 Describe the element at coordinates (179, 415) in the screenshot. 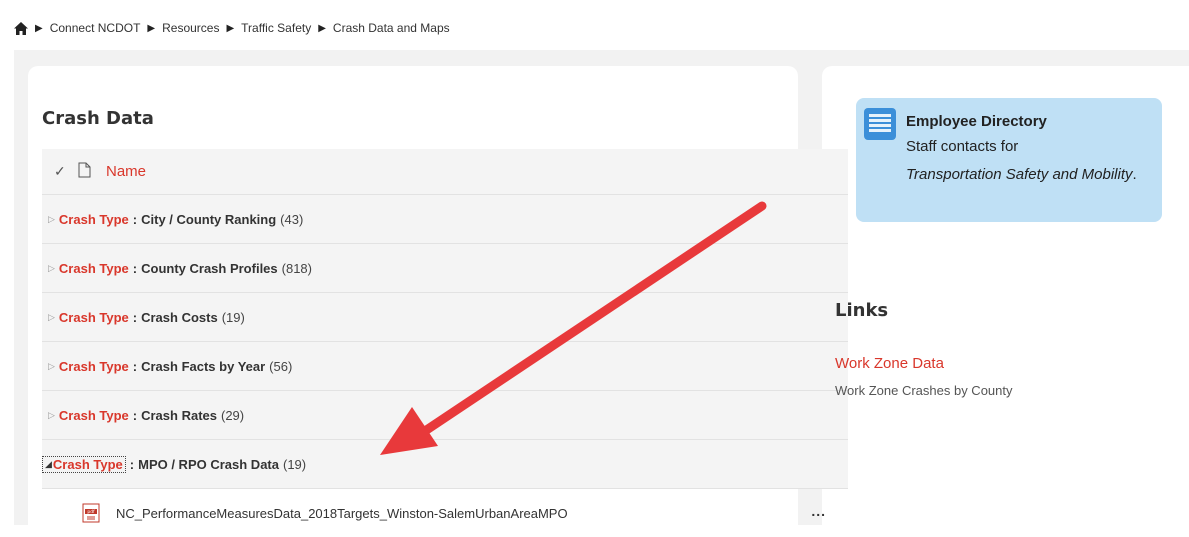

I see `group-name: Crash Rates` at that location.